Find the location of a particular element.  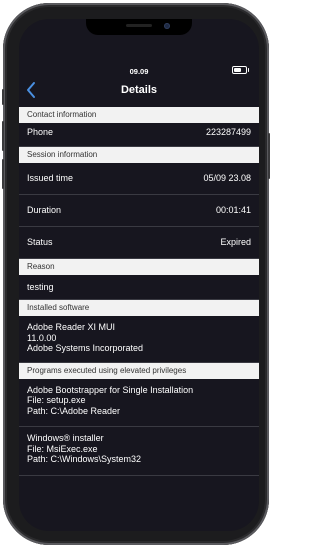

duration-label: Duration is located at coordinates (44, 210).